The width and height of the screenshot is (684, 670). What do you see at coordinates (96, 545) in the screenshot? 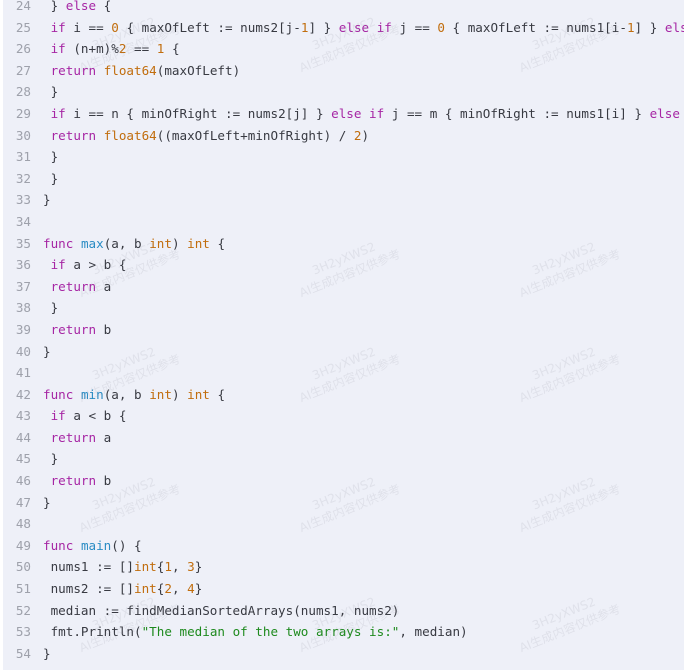
I see `function-name: main` at bounding box center [96, 545].